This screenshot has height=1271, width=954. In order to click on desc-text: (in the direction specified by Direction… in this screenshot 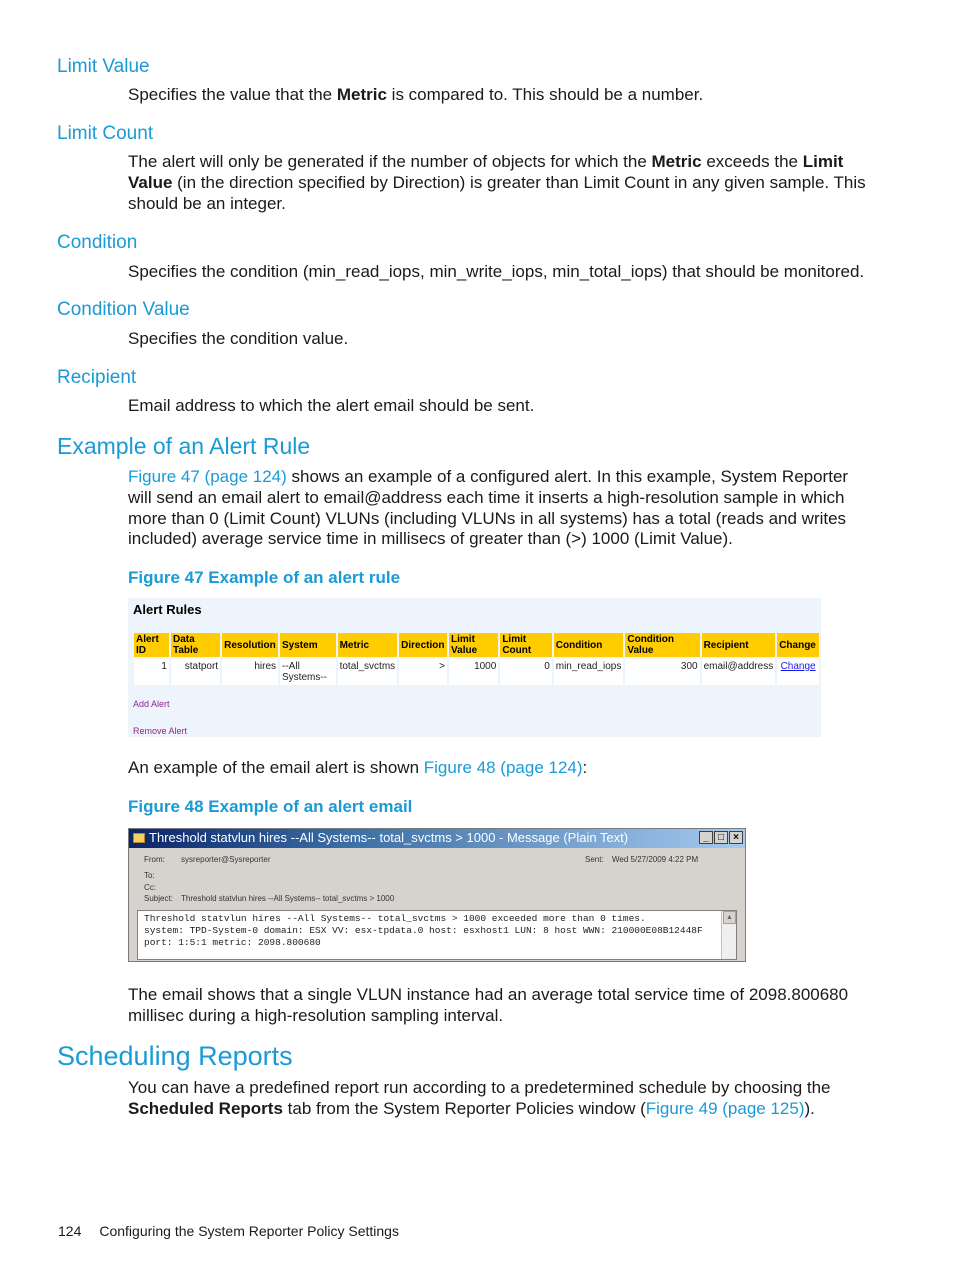, I will do `click(497, 192)`.